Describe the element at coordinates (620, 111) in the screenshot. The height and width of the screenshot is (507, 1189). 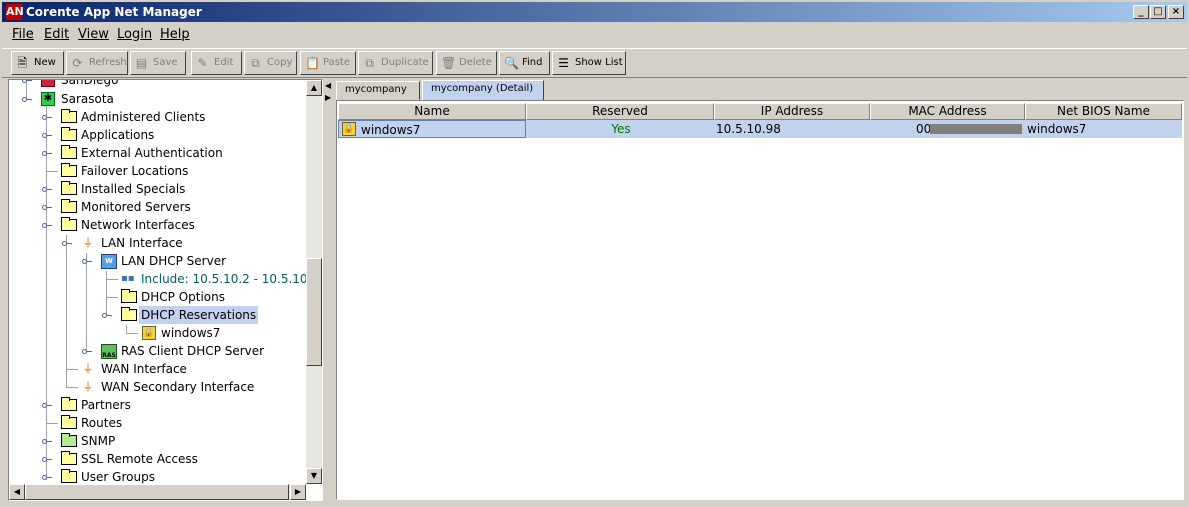
I see `column-header-reserved: Reserved` at that location.